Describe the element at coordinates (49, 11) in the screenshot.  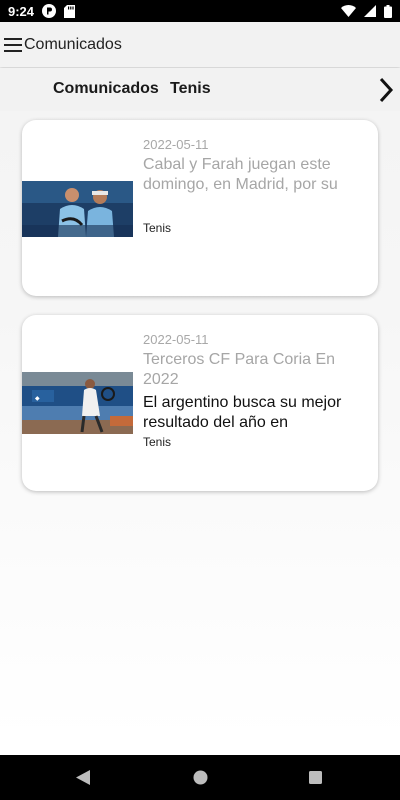
I see `vpn-badge-icon` at that location.